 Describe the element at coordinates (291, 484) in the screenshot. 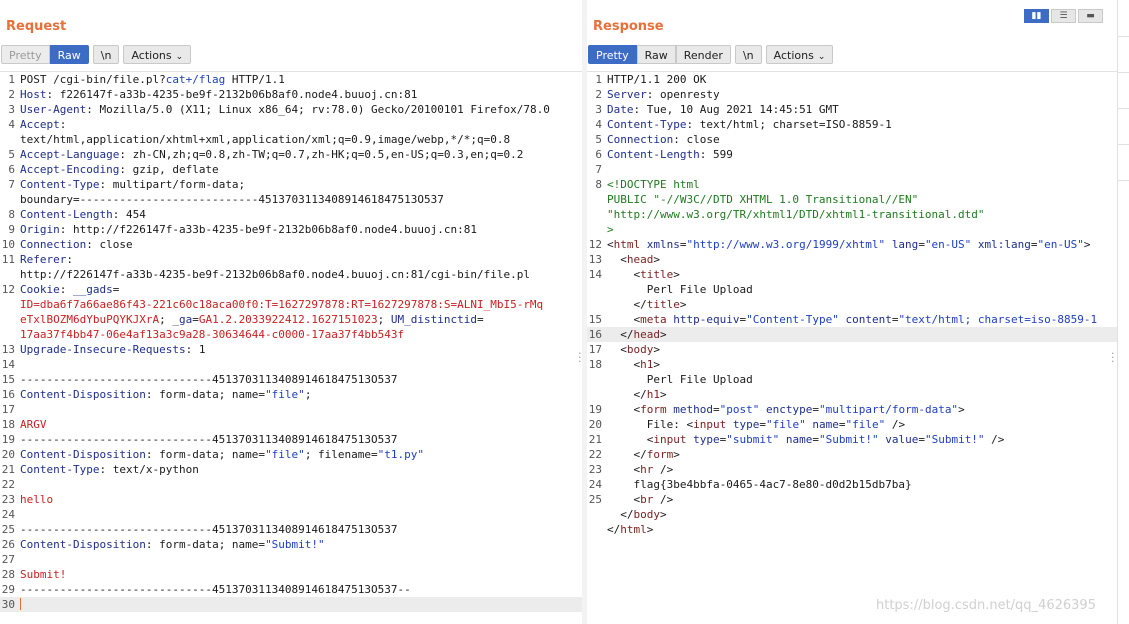

I see `request-line: 22` at that location.